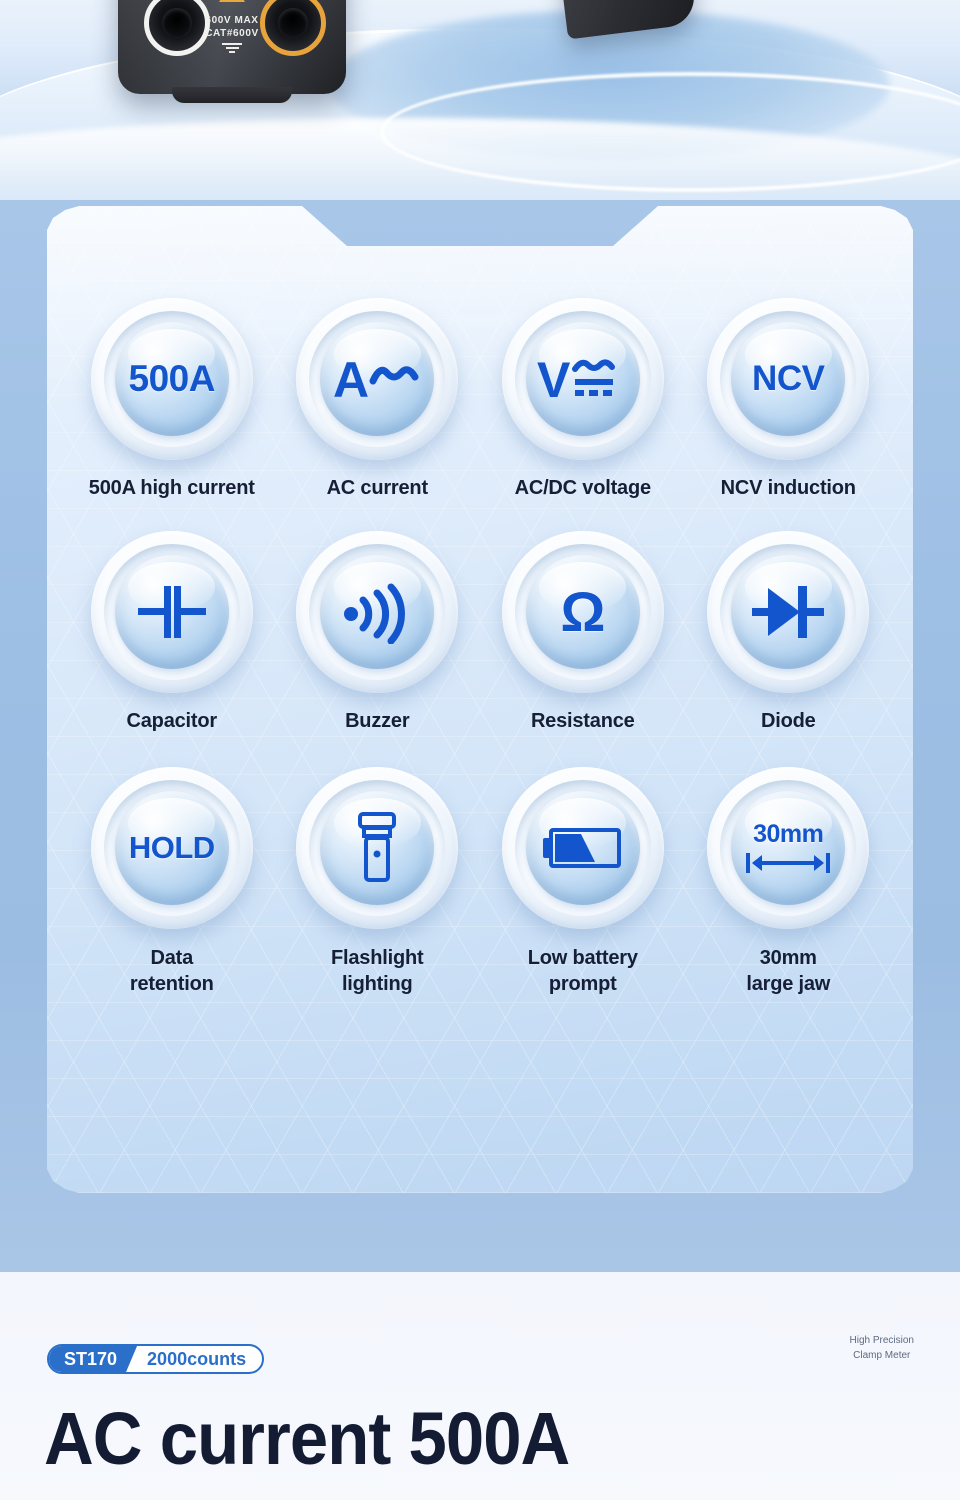 Image resolution: width=960 pixels, height=1500 pixels. I want to click on ac-dc-voltage-icon: V, so click(583, 379).